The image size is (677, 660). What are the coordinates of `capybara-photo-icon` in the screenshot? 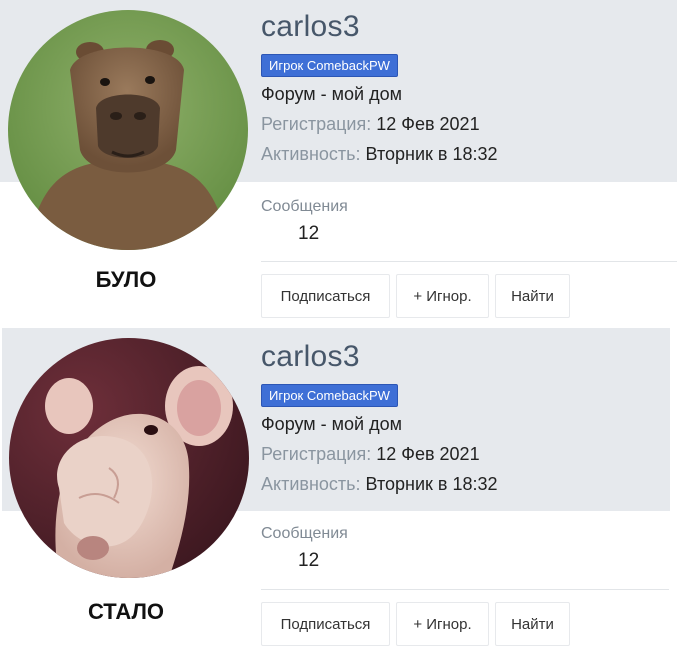 It's located at (128, 130).